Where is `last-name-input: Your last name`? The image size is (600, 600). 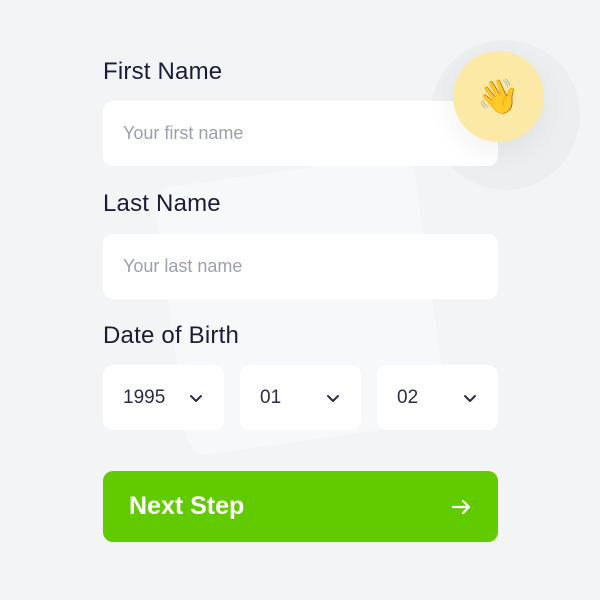 last-name-input: Your last name is located at coordinates (300, 266).